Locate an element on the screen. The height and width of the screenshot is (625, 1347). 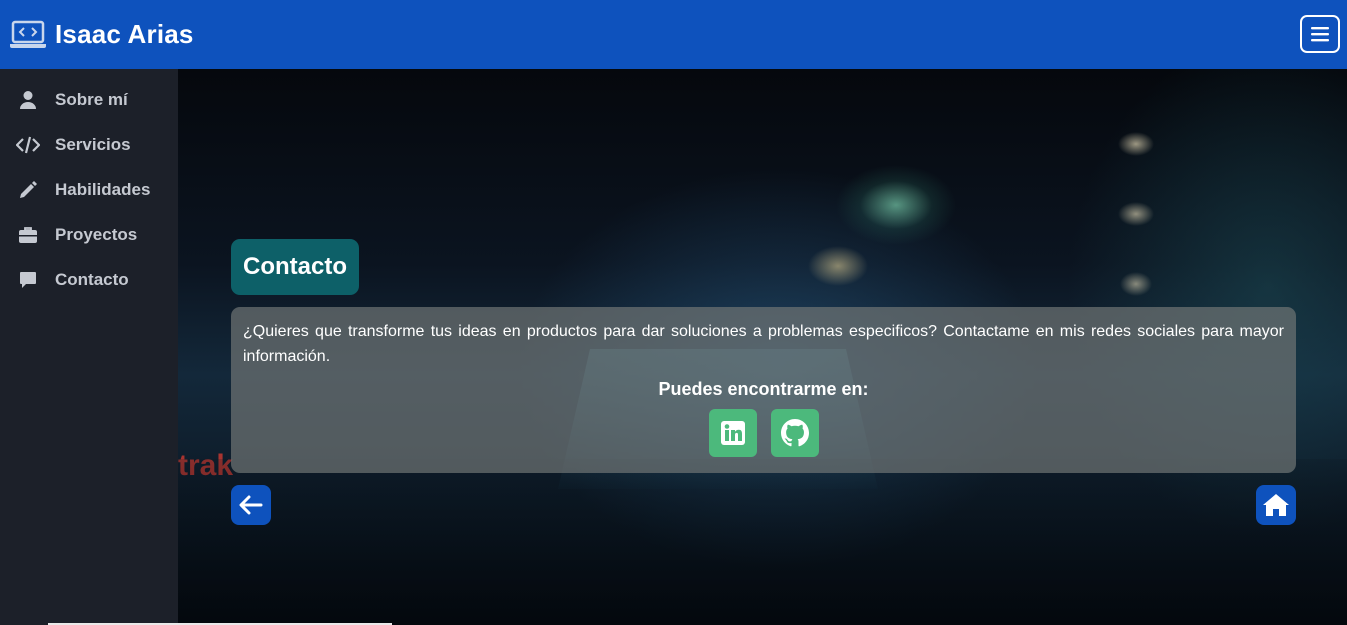
pencil-icon is located at coordinates (28, 190).